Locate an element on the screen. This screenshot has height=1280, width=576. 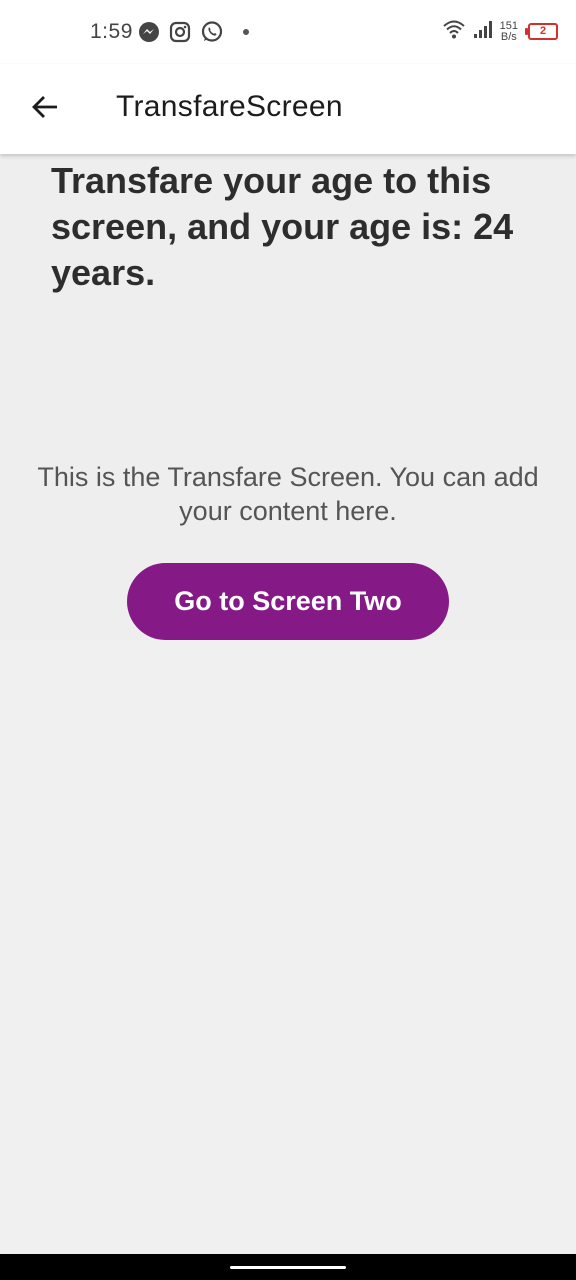
back-button is located at coordinates (45, 109).